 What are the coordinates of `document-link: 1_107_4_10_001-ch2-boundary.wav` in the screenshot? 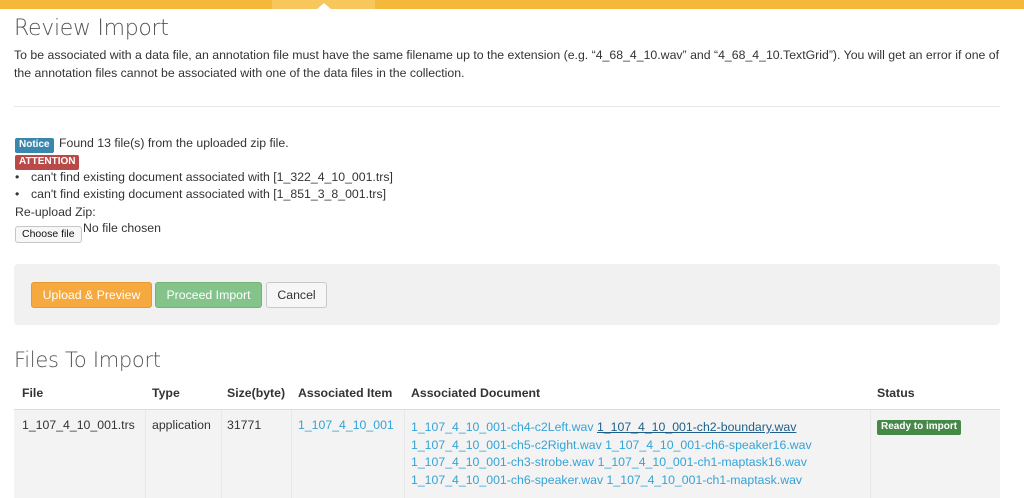 It's located at (696, 427).